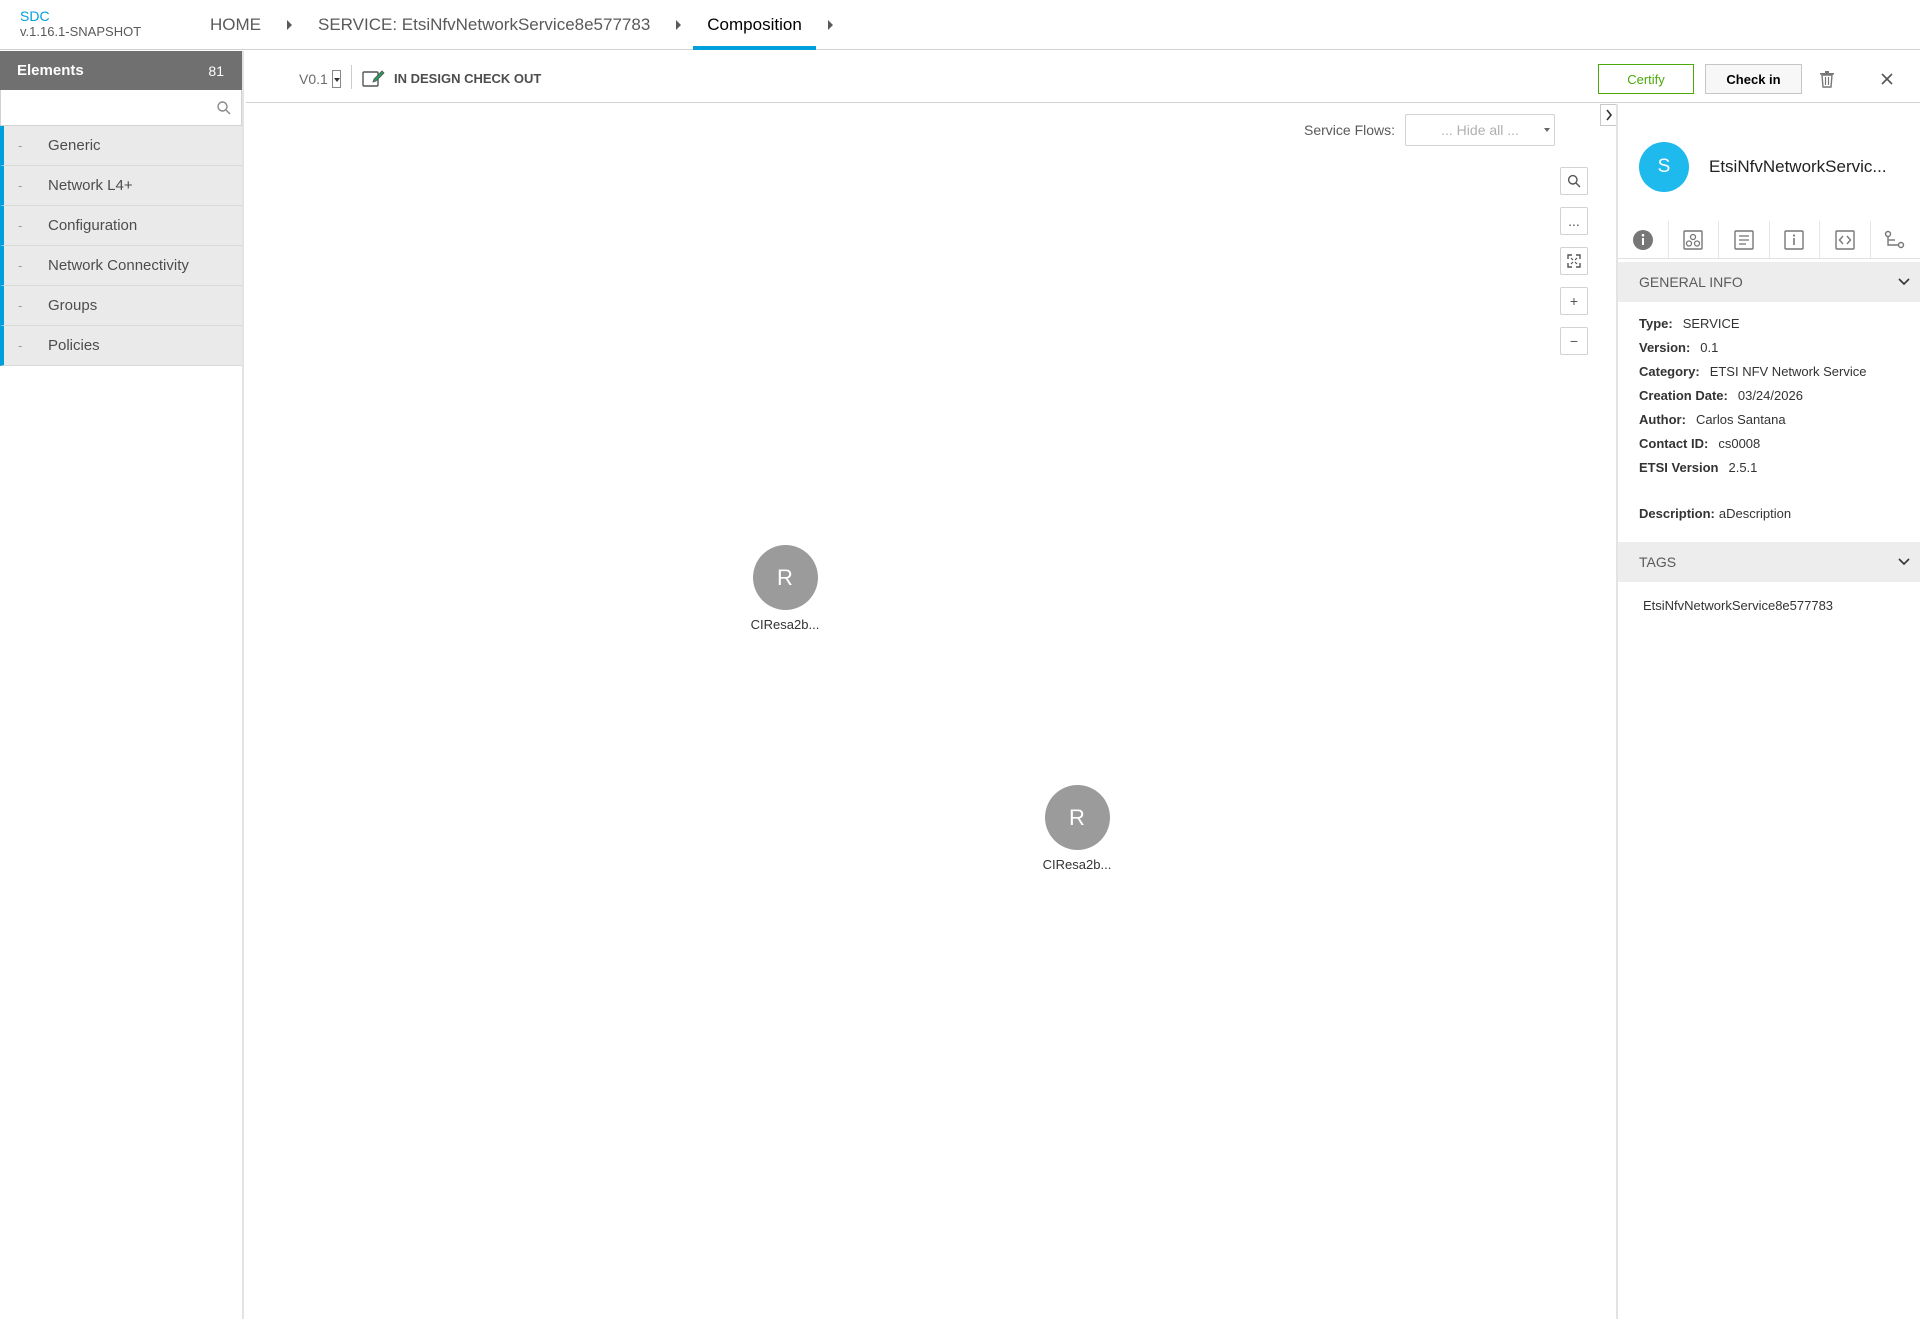  I want to click on palette-header: Elements 81, so click(121, 70).